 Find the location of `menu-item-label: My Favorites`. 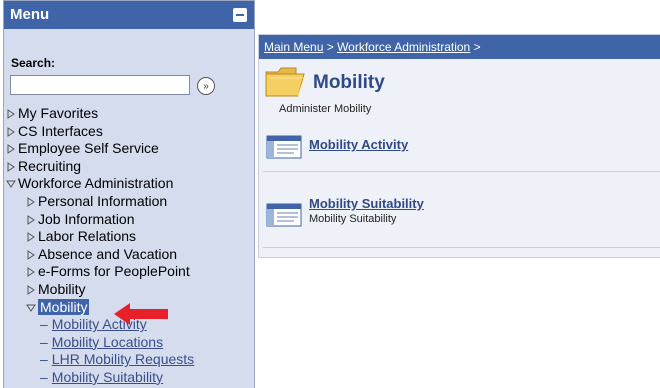

menu-item-label: My Favorites is located at coordinates (58, 113).